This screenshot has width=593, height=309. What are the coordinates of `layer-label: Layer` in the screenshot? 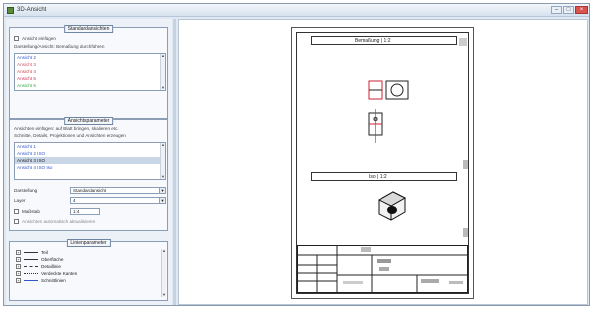 It's located at (20, 200).